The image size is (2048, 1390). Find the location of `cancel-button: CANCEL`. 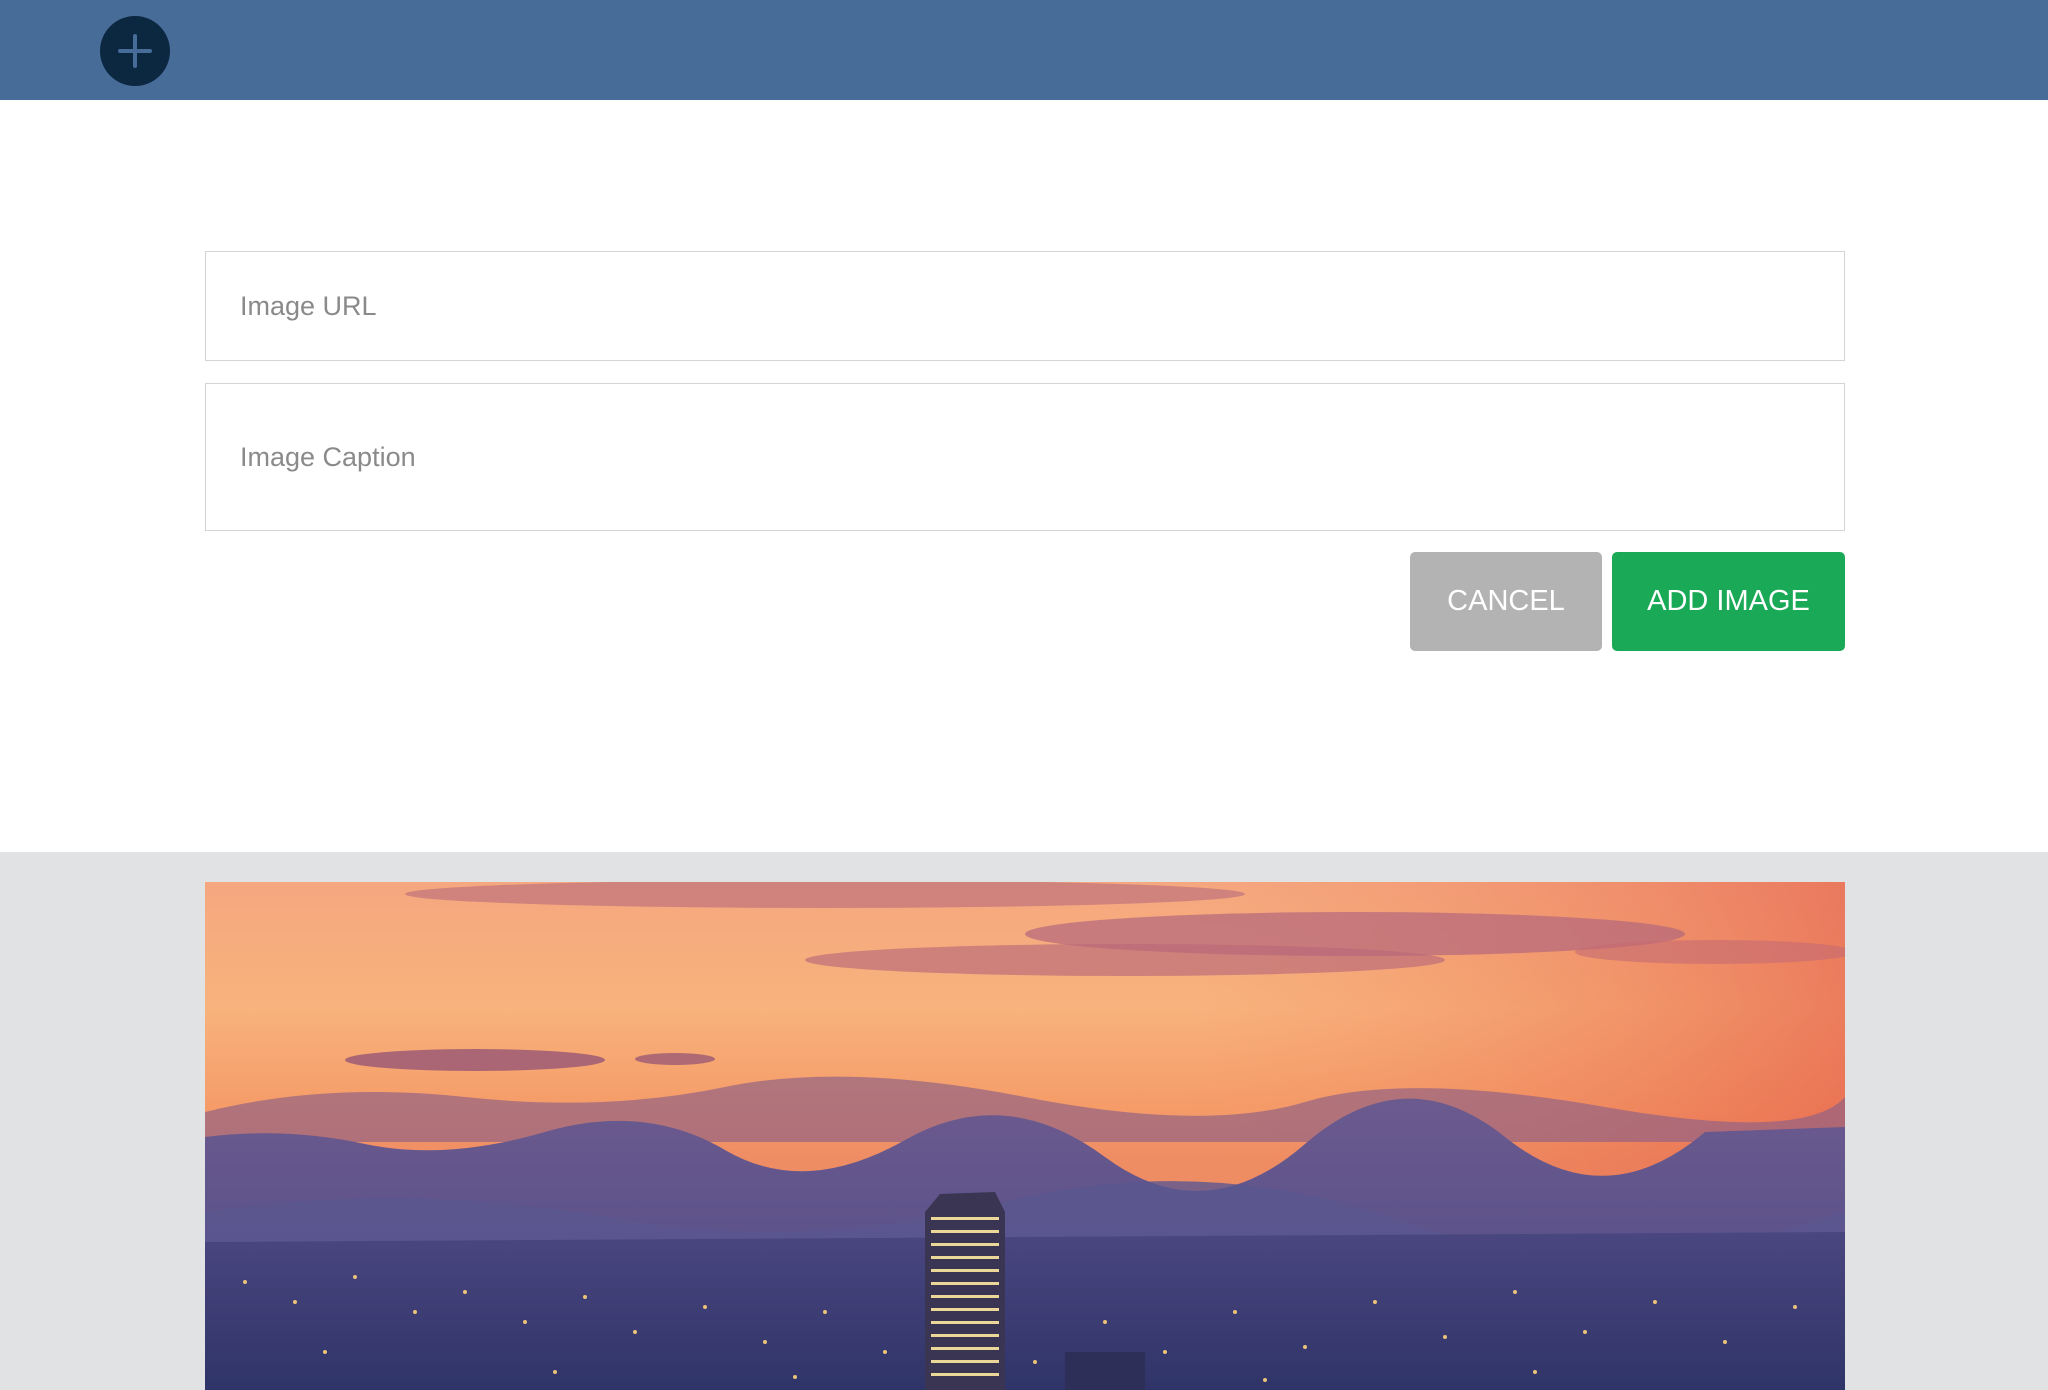

cancel-button: CANCEL is located at coordinates (1506, 601).